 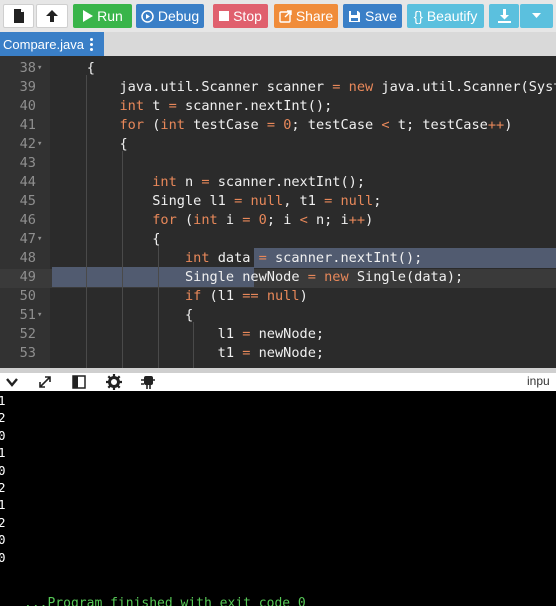 What do you see at coordinates (285, 16) in the screenshot?
I see `share-icon` at bounding box center [285, 16].